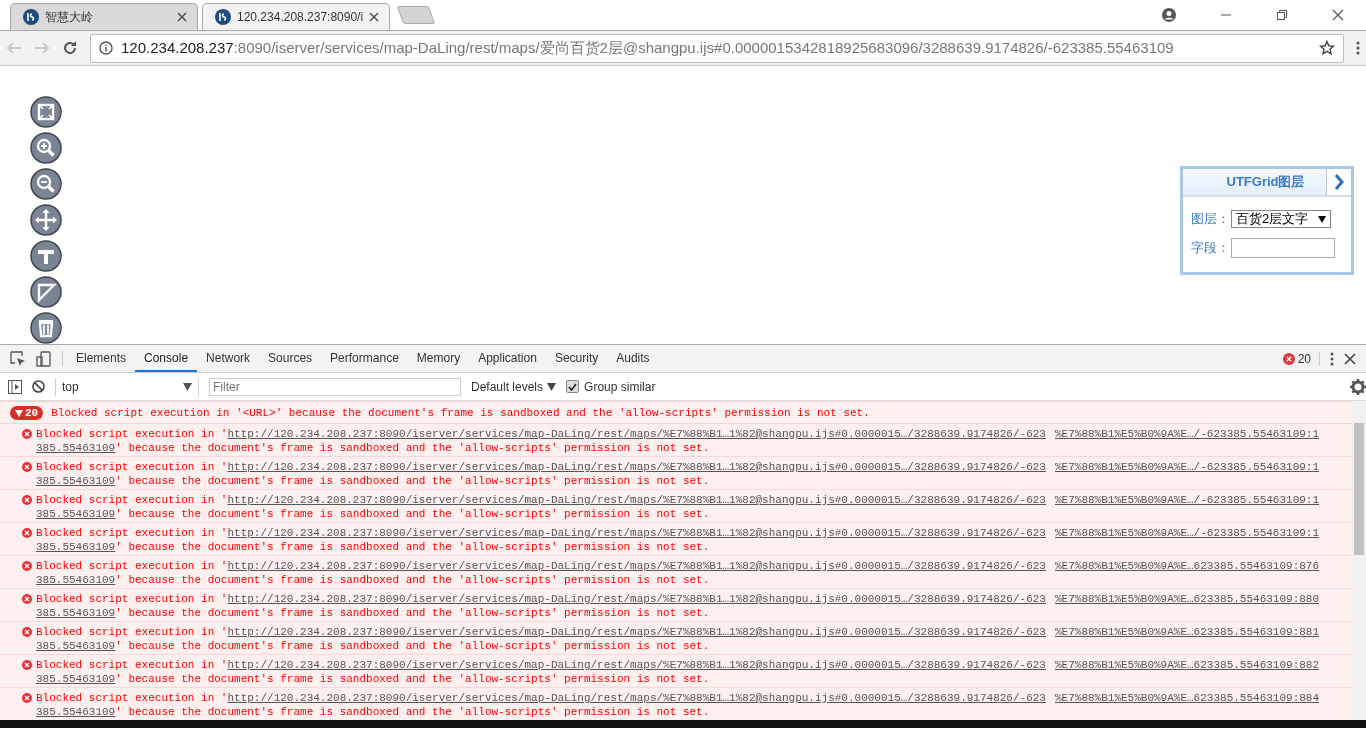 The width and height of the screenshot is (1366, 736). Describe the element at coordinates (576, 358) in the screenshot. I see `devtools-tab: Security` at that location.